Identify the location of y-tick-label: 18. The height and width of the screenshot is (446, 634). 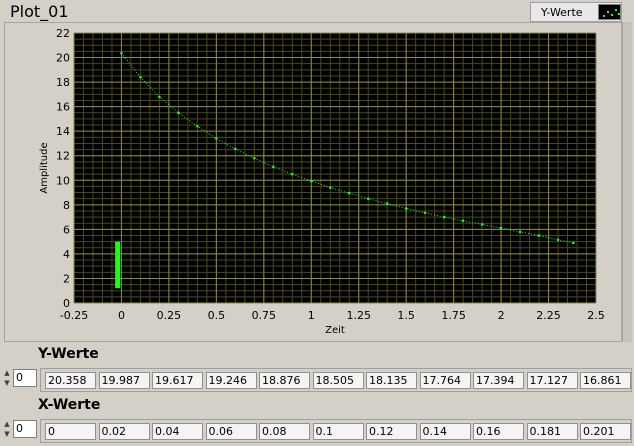
(63, 82).